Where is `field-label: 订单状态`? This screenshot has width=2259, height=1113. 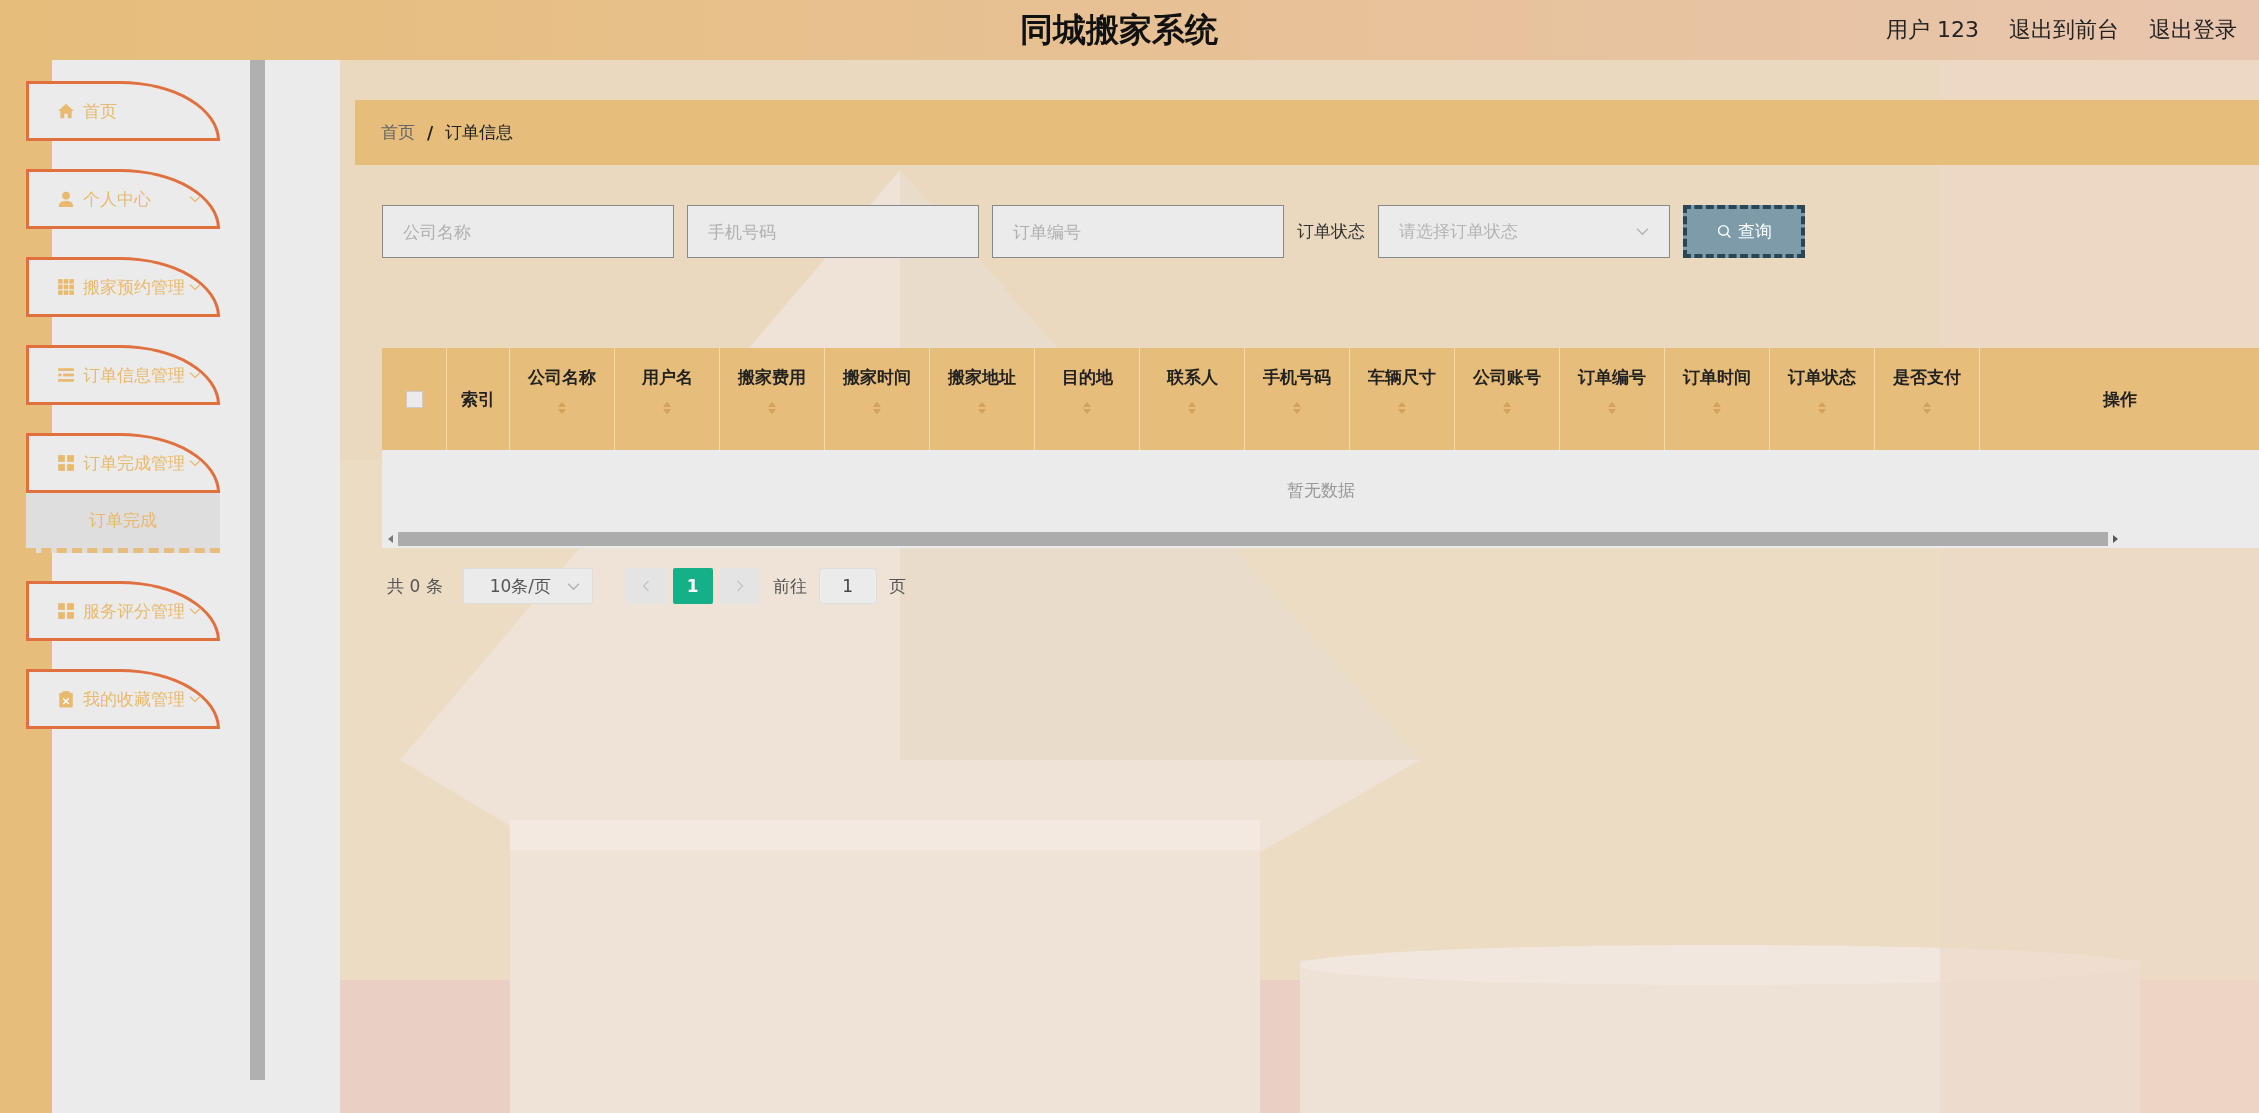
field-label: 订单状态 is located at coordinates (1331, 231).